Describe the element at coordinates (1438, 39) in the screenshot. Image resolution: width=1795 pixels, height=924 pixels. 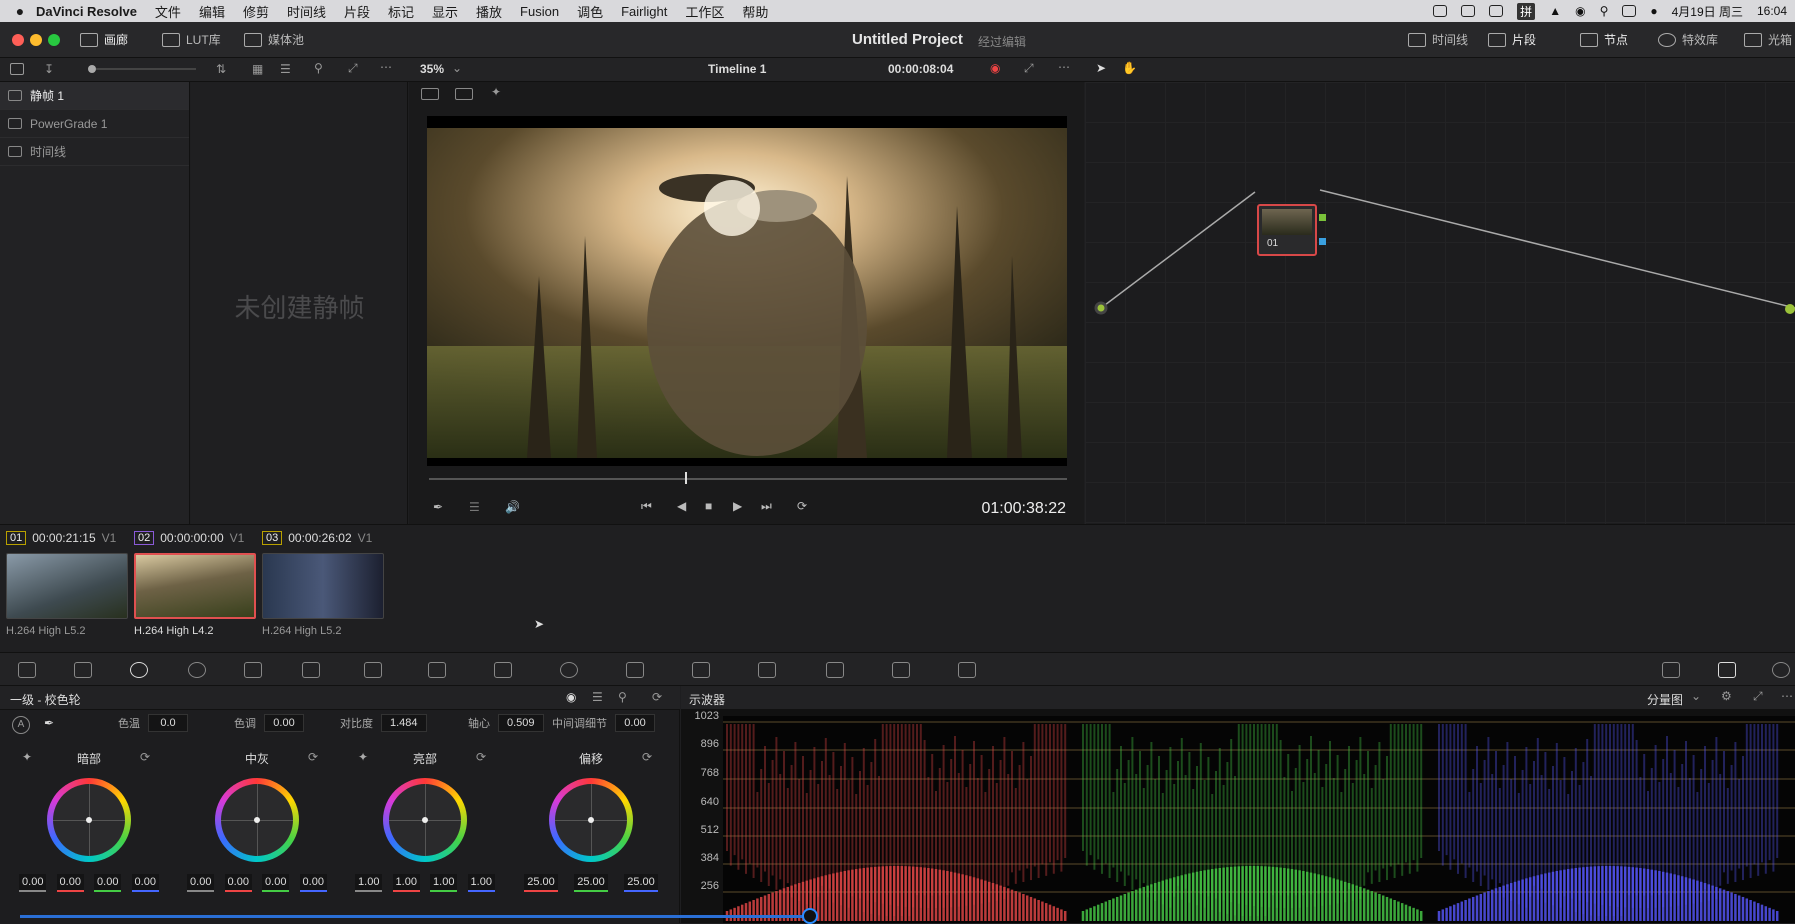
I see `timeline-button: 时间线` at that location.